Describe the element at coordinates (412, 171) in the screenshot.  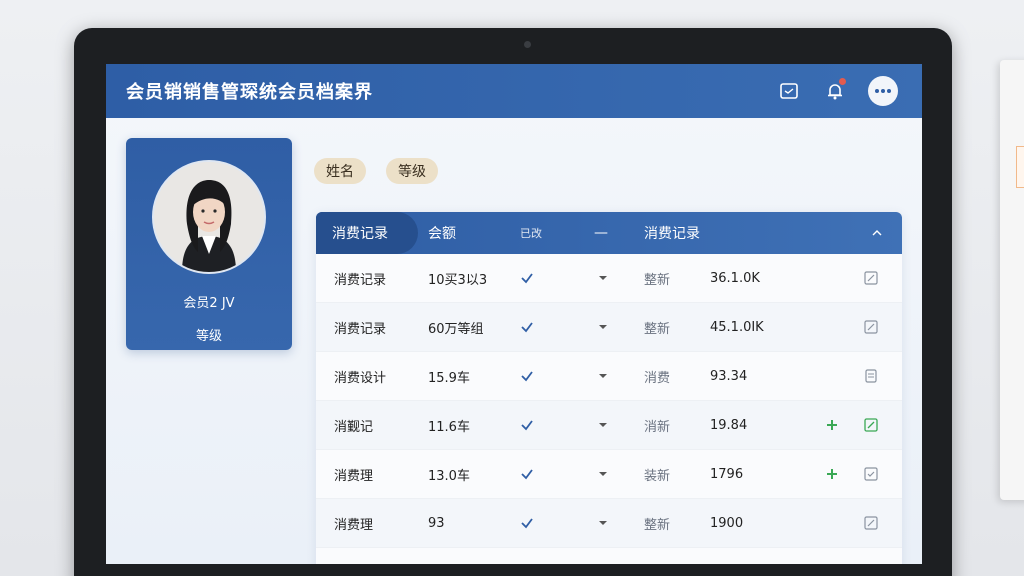
I see `chip-level: 等级` at that location.